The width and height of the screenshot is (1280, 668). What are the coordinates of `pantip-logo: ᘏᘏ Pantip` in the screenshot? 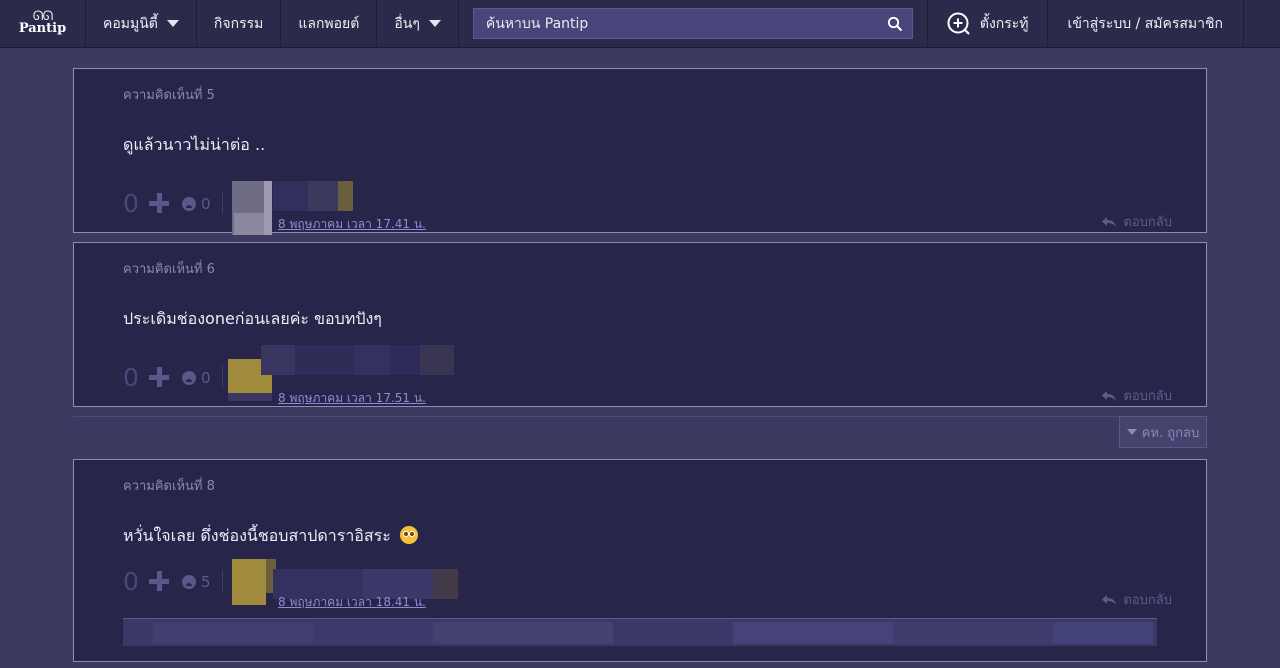 It's located at (43, 23).